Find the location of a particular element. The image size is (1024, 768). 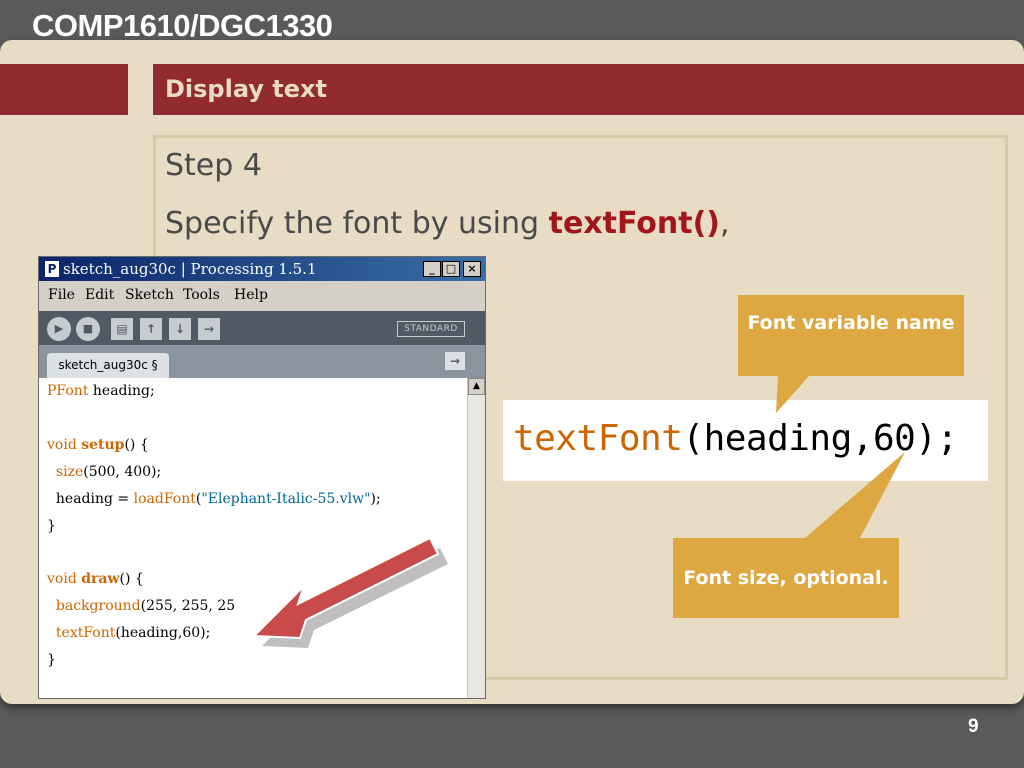

open-icon: ↑ is located at coordinates (151, 329).